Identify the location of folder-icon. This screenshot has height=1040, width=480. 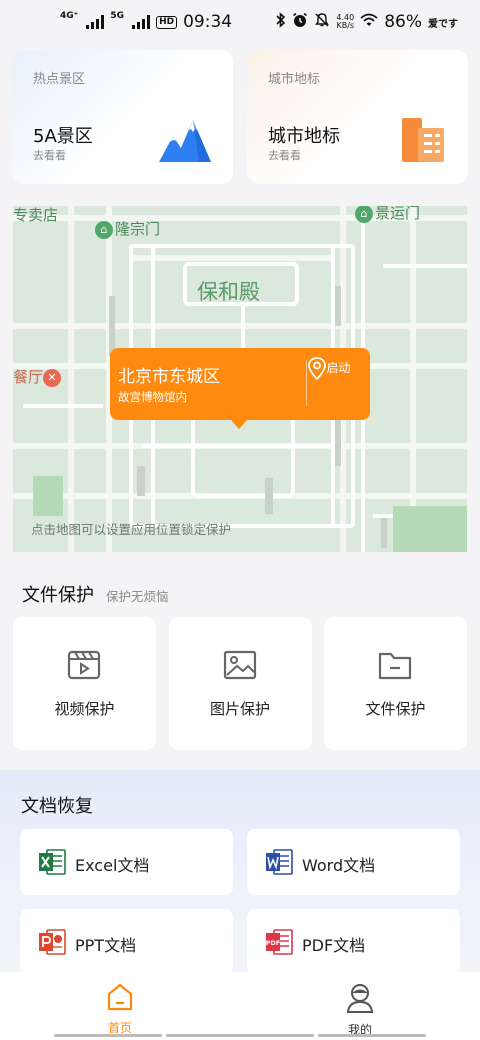
(395, 667).